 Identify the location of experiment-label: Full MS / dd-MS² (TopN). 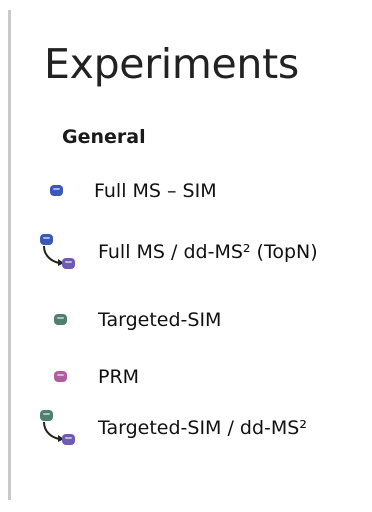
(208, 252).